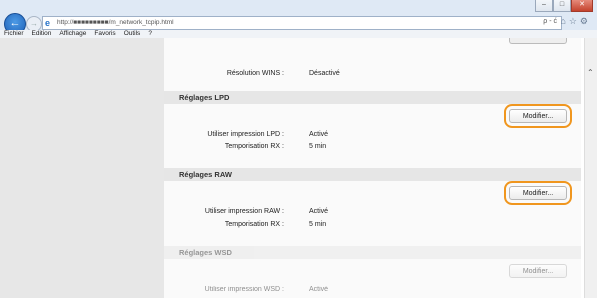  I want to click on wsd-use-label: Utiliser impression WSD :, so click(244, 289).